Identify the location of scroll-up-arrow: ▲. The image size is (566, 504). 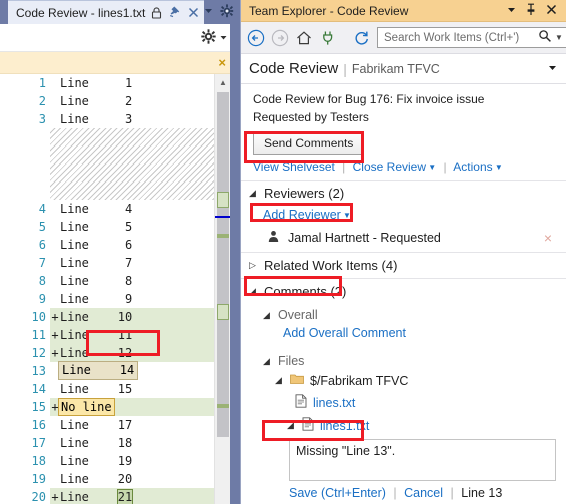
(223, 82).